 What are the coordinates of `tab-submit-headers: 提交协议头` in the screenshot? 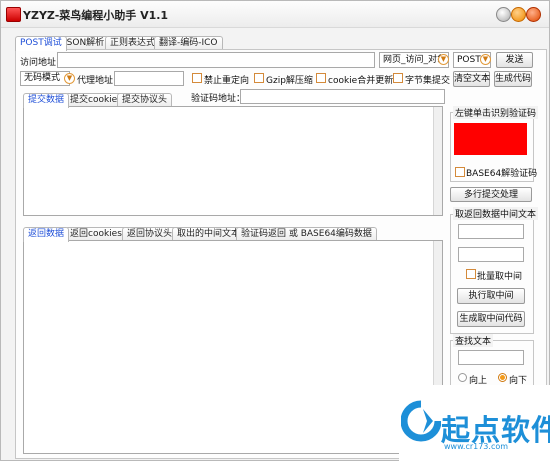 It's located at (145, 100).